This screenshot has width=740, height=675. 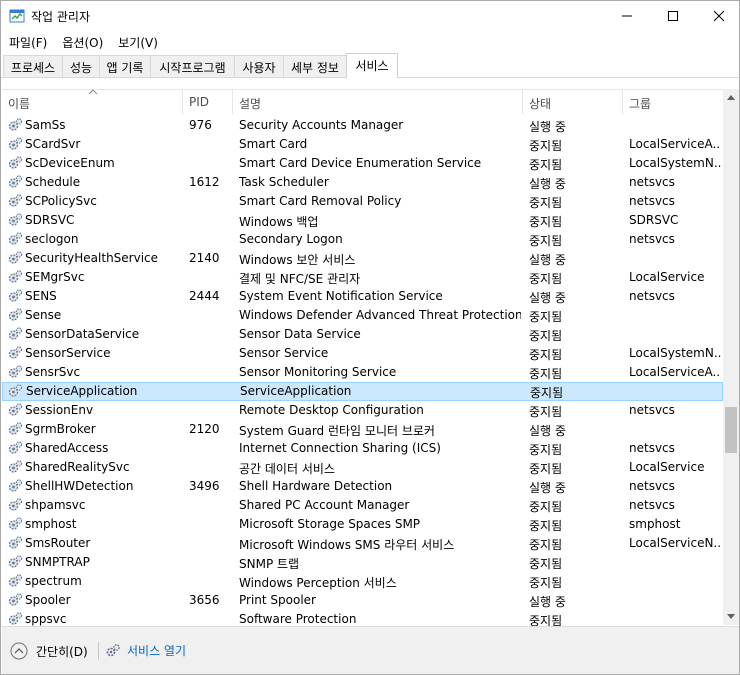 What do you see at coordinates (49, 651) in the screenshot?
I see `less-details-button: 간단히(D)` at bounding box center [49, 651].